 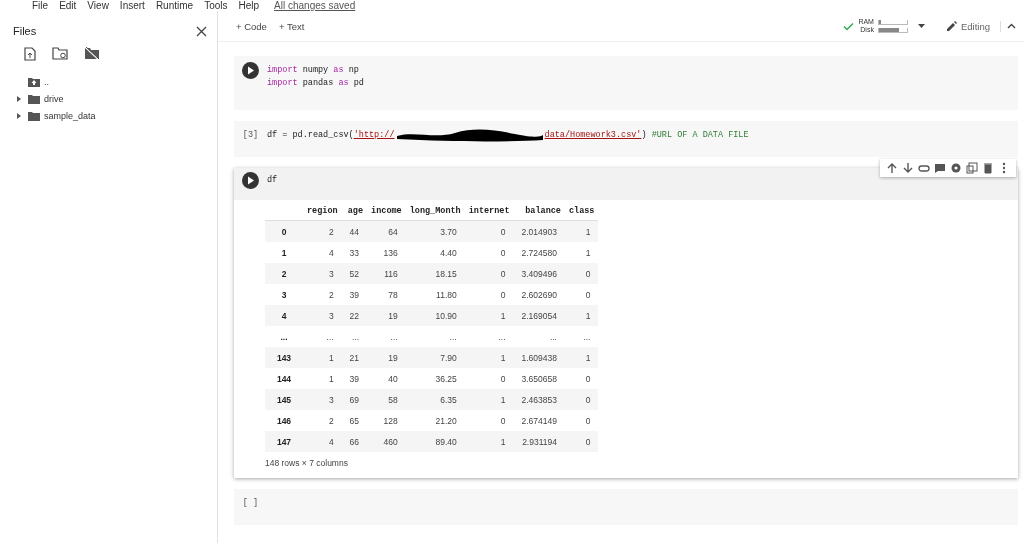 I want to click on code-text: df = pd.read_csv(, so click(x=310, y=135).